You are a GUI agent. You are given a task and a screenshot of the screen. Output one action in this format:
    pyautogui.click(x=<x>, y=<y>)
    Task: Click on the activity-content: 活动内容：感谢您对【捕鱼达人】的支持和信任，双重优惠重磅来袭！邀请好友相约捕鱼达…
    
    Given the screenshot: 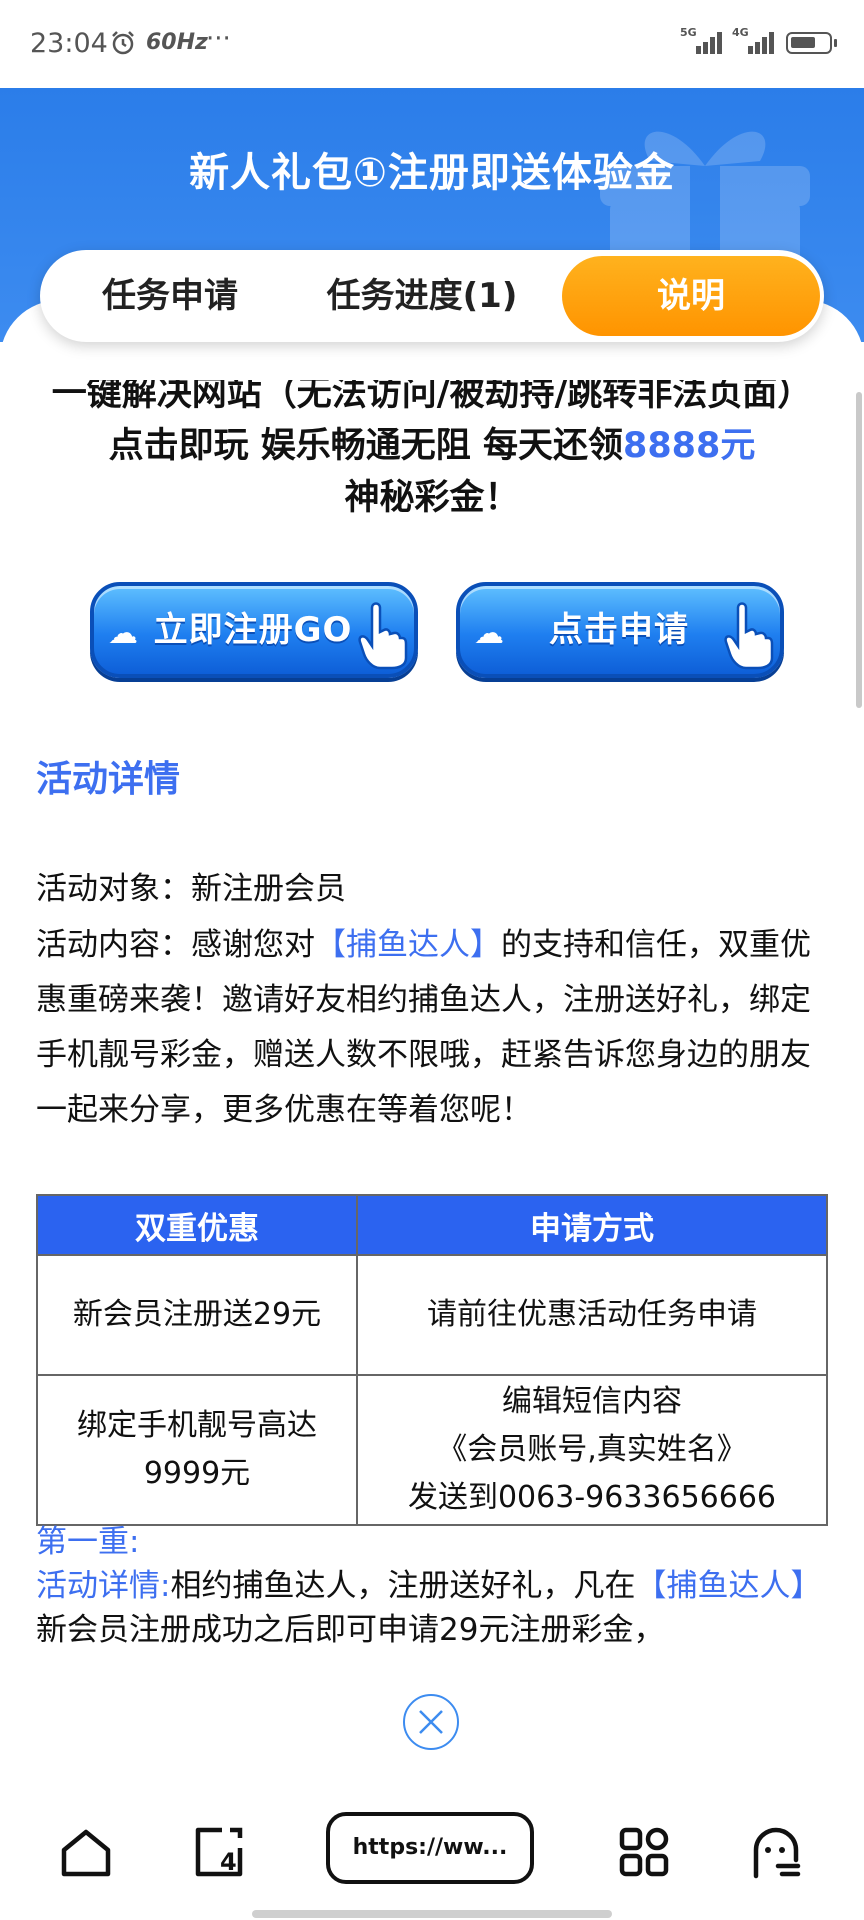 What is the action you would take?
    pyautogui.click(x=423, y=1027)
    